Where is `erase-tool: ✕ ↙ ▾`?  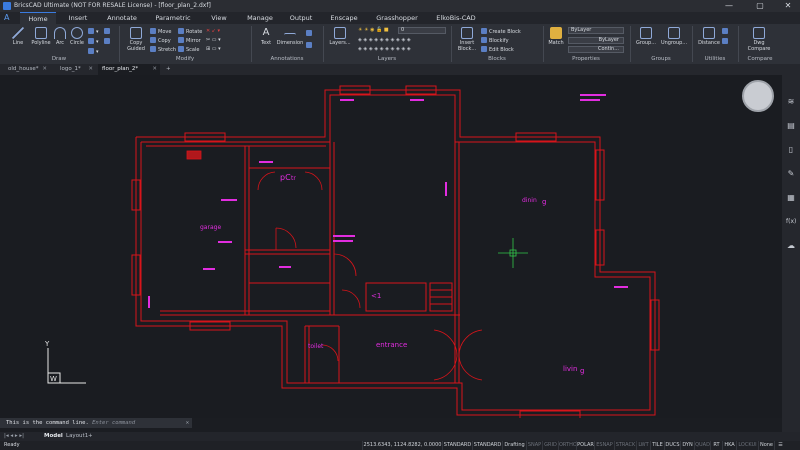 erase-tool: ✕ ↙ ▾ is located at coordinates (213, 31).